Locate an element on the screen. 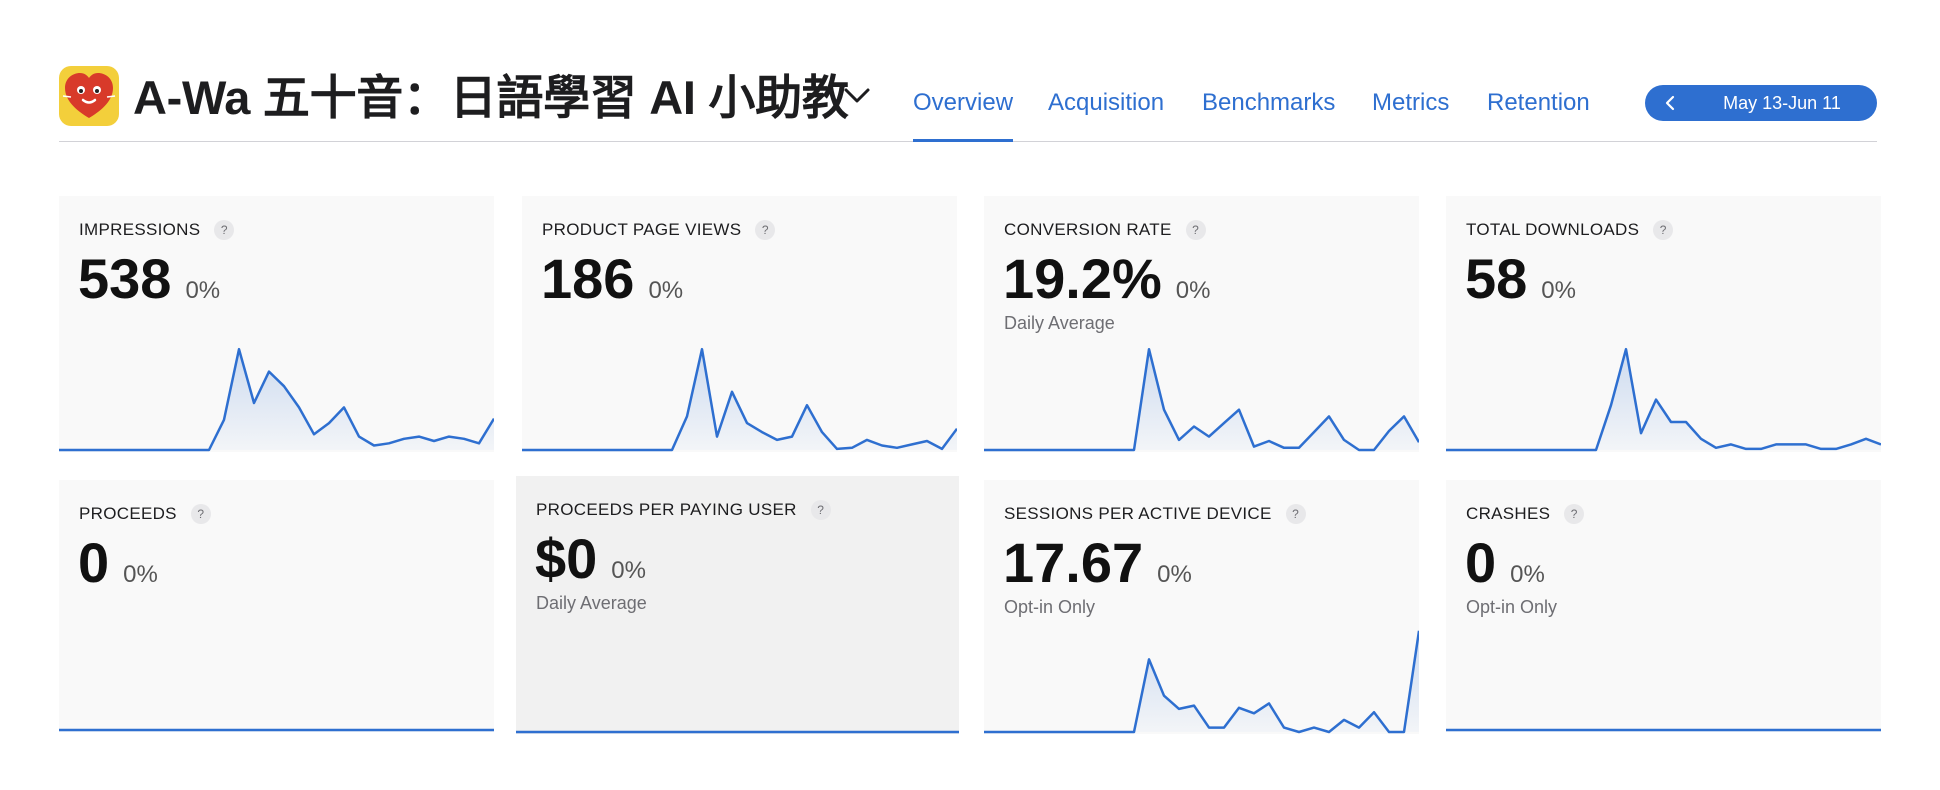 The height and width of the screenshot is (790, 1940). crashes-sparkline is located at coordinates (1663, 730).